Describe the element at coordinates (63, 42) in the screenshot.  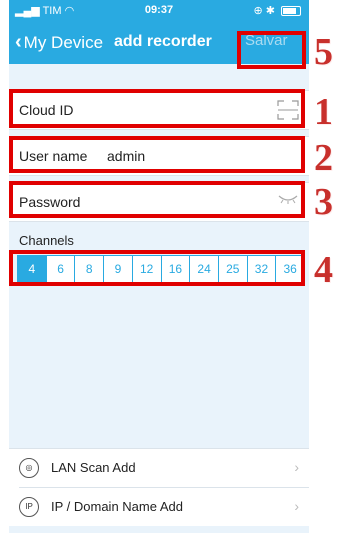
I see `back-label: My Device` at that location.